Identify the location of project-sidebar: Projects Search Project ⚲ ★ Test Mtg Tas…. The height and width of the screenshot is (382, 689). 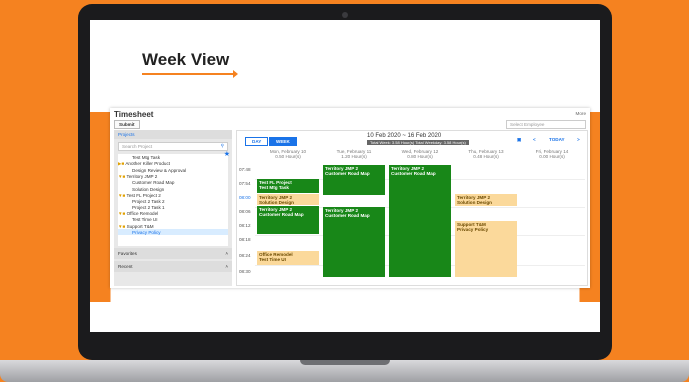
(173, 208).